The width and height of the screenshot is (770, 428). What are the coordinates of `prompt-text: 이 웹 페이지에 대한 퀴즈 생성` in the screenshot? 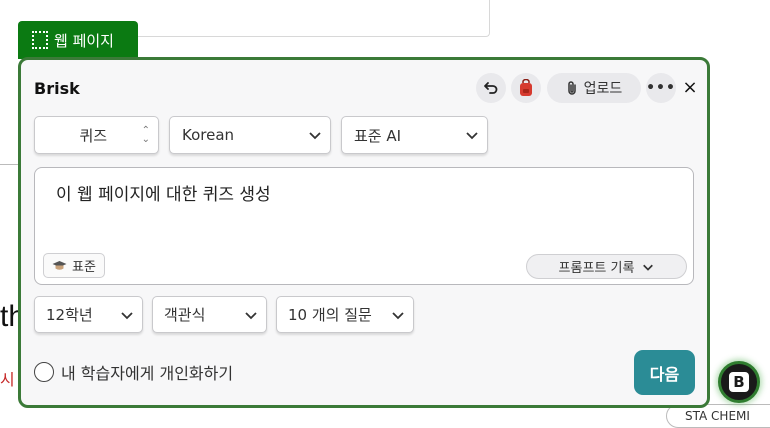 It's located at (163, 195).